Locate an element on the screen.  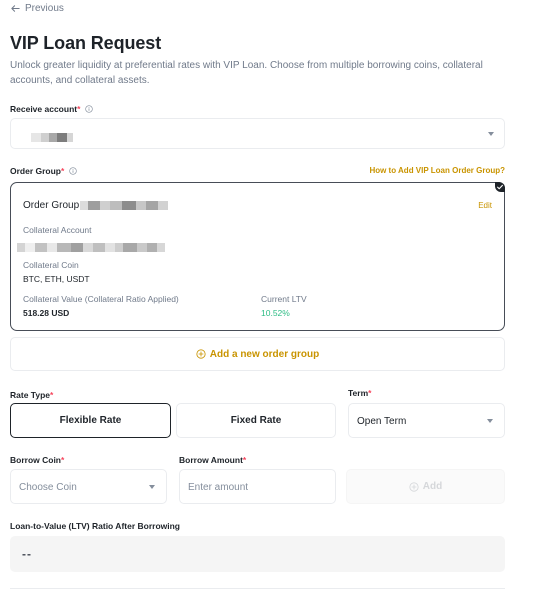
rate-type-label: Rate Type * is located at coordinates (31, 395).